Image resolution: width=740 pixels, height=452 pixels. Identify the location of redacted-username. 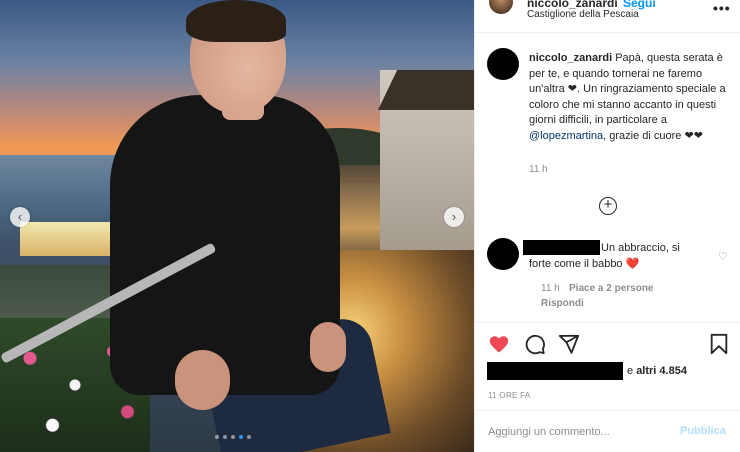
(561, 247).